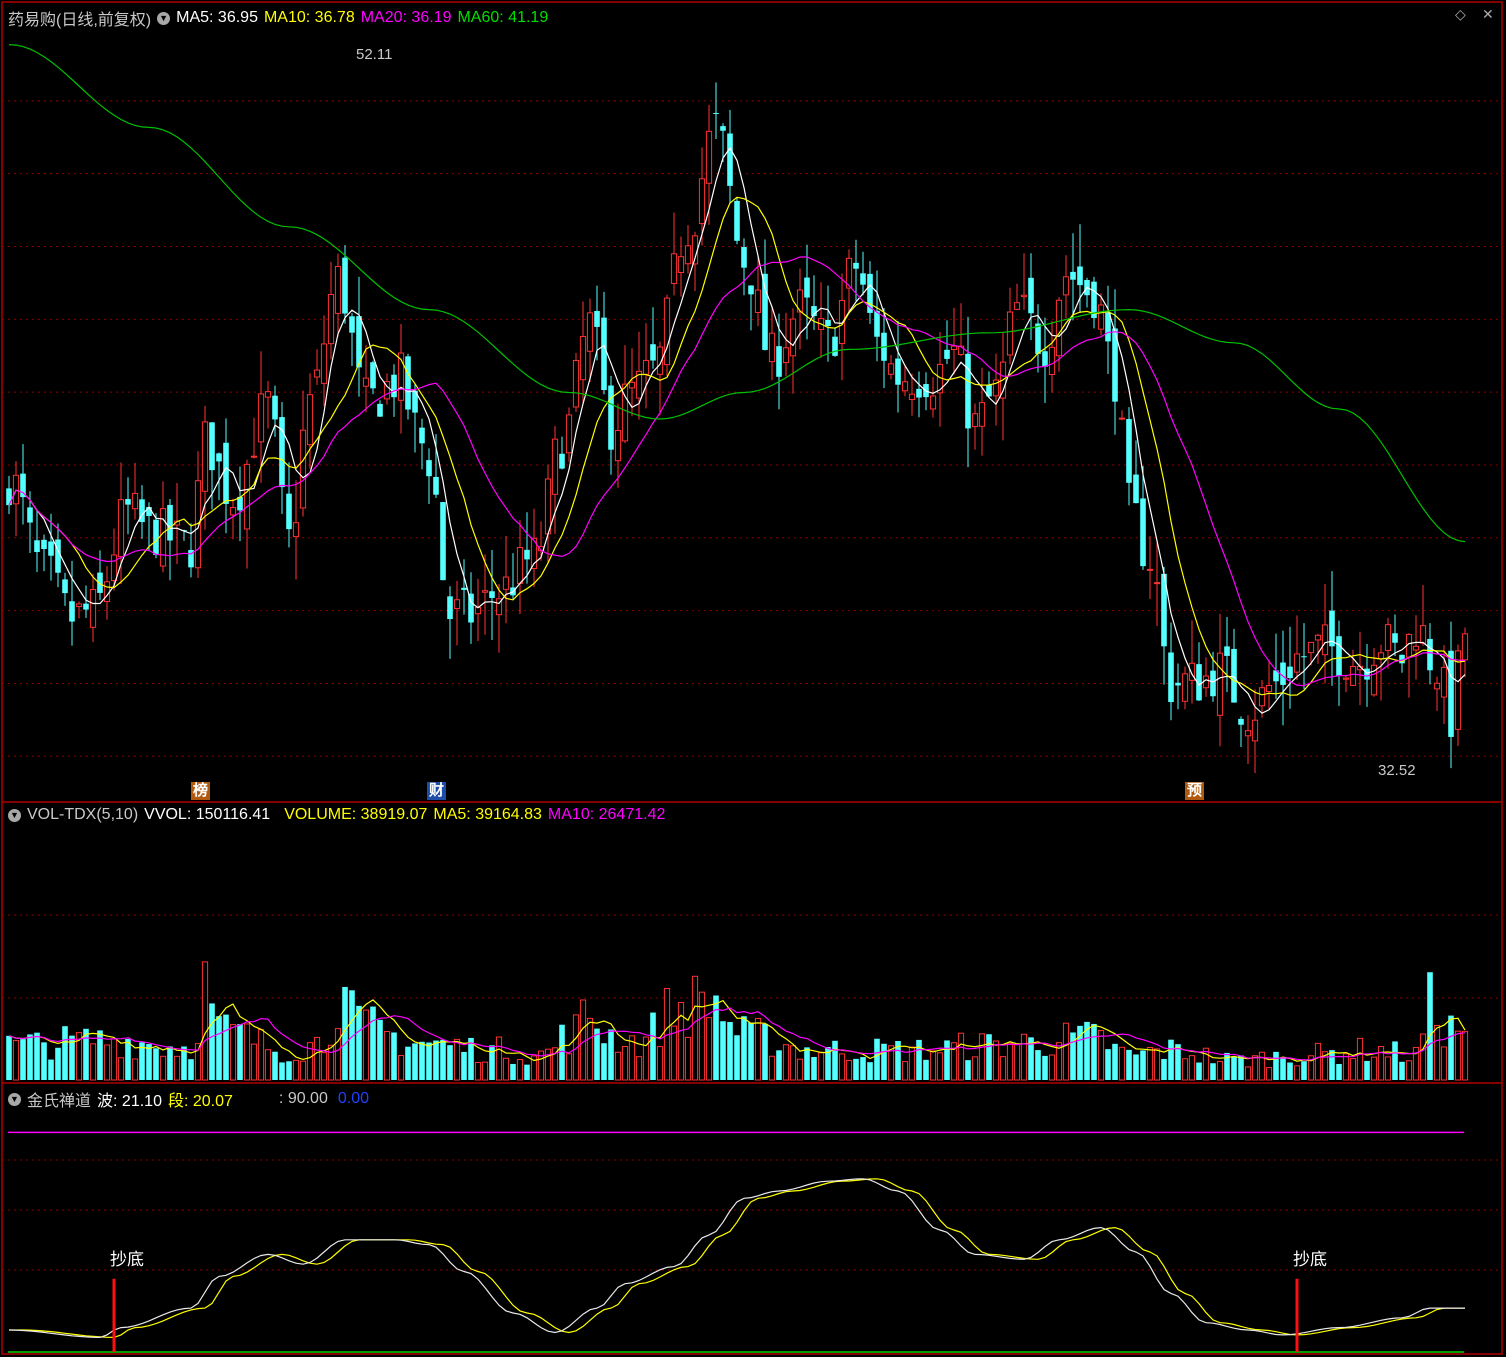 The width and height of the screenshot is (1506, 1357). What do you see at coordinates (59, 1099) in the screenshot?
I see `indicator-name: 金氏禅道` at bounding box center [59, 1099].